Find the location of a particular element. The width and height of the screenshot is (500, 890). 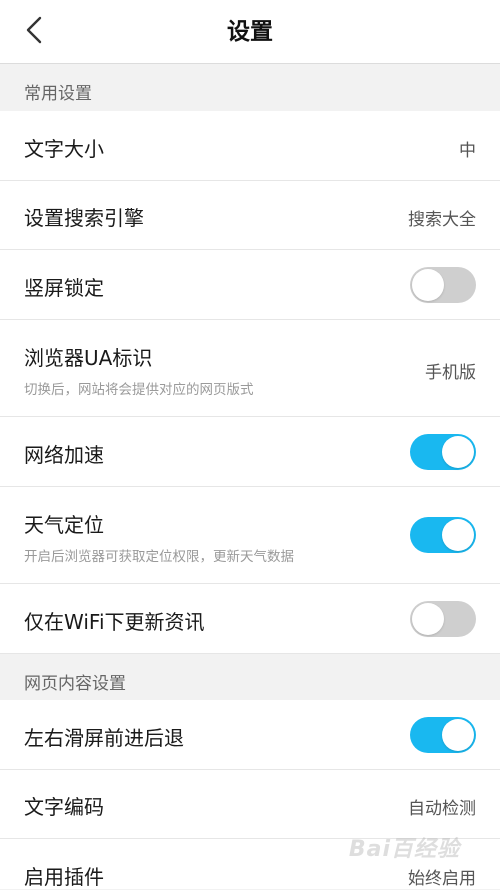

setting-value: 自动检测 is located at coordinates (442, 809).